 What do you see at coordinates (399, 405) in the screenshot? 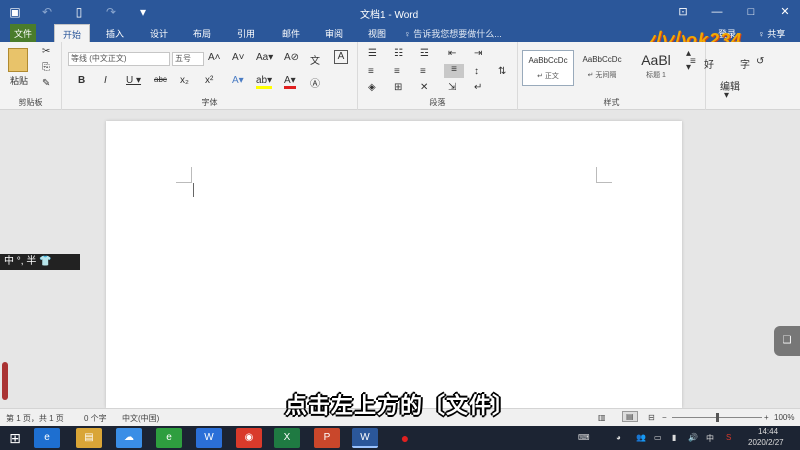
I see `video-subtitle: 点击左上方的〔文件〕` at bounding box center [399, 405].